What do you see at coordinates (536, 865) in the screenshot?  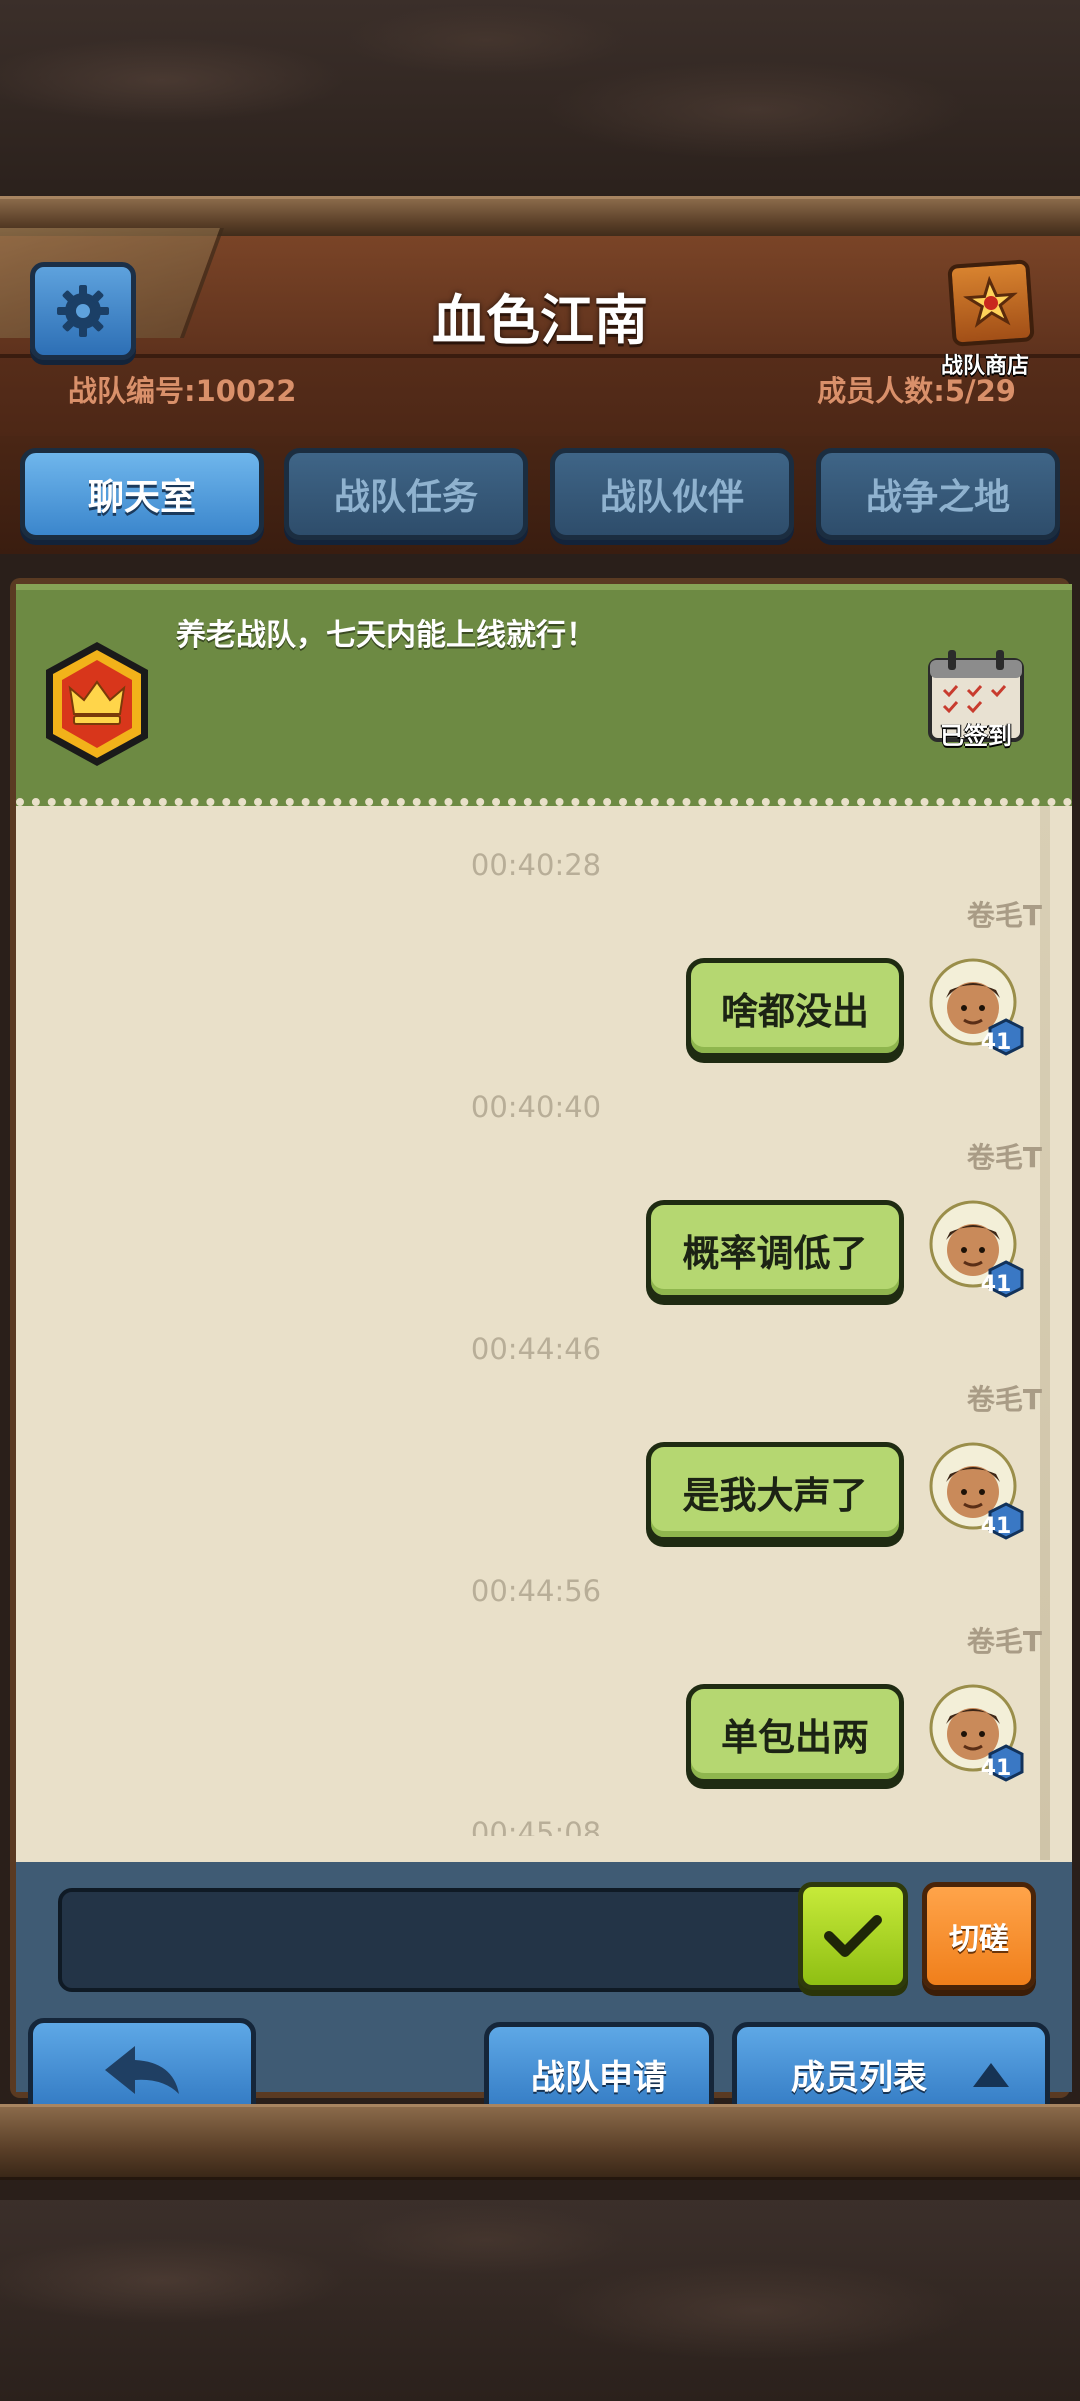 I see `message-timestamp: 00:40:28` at bounding box center [536, 865].